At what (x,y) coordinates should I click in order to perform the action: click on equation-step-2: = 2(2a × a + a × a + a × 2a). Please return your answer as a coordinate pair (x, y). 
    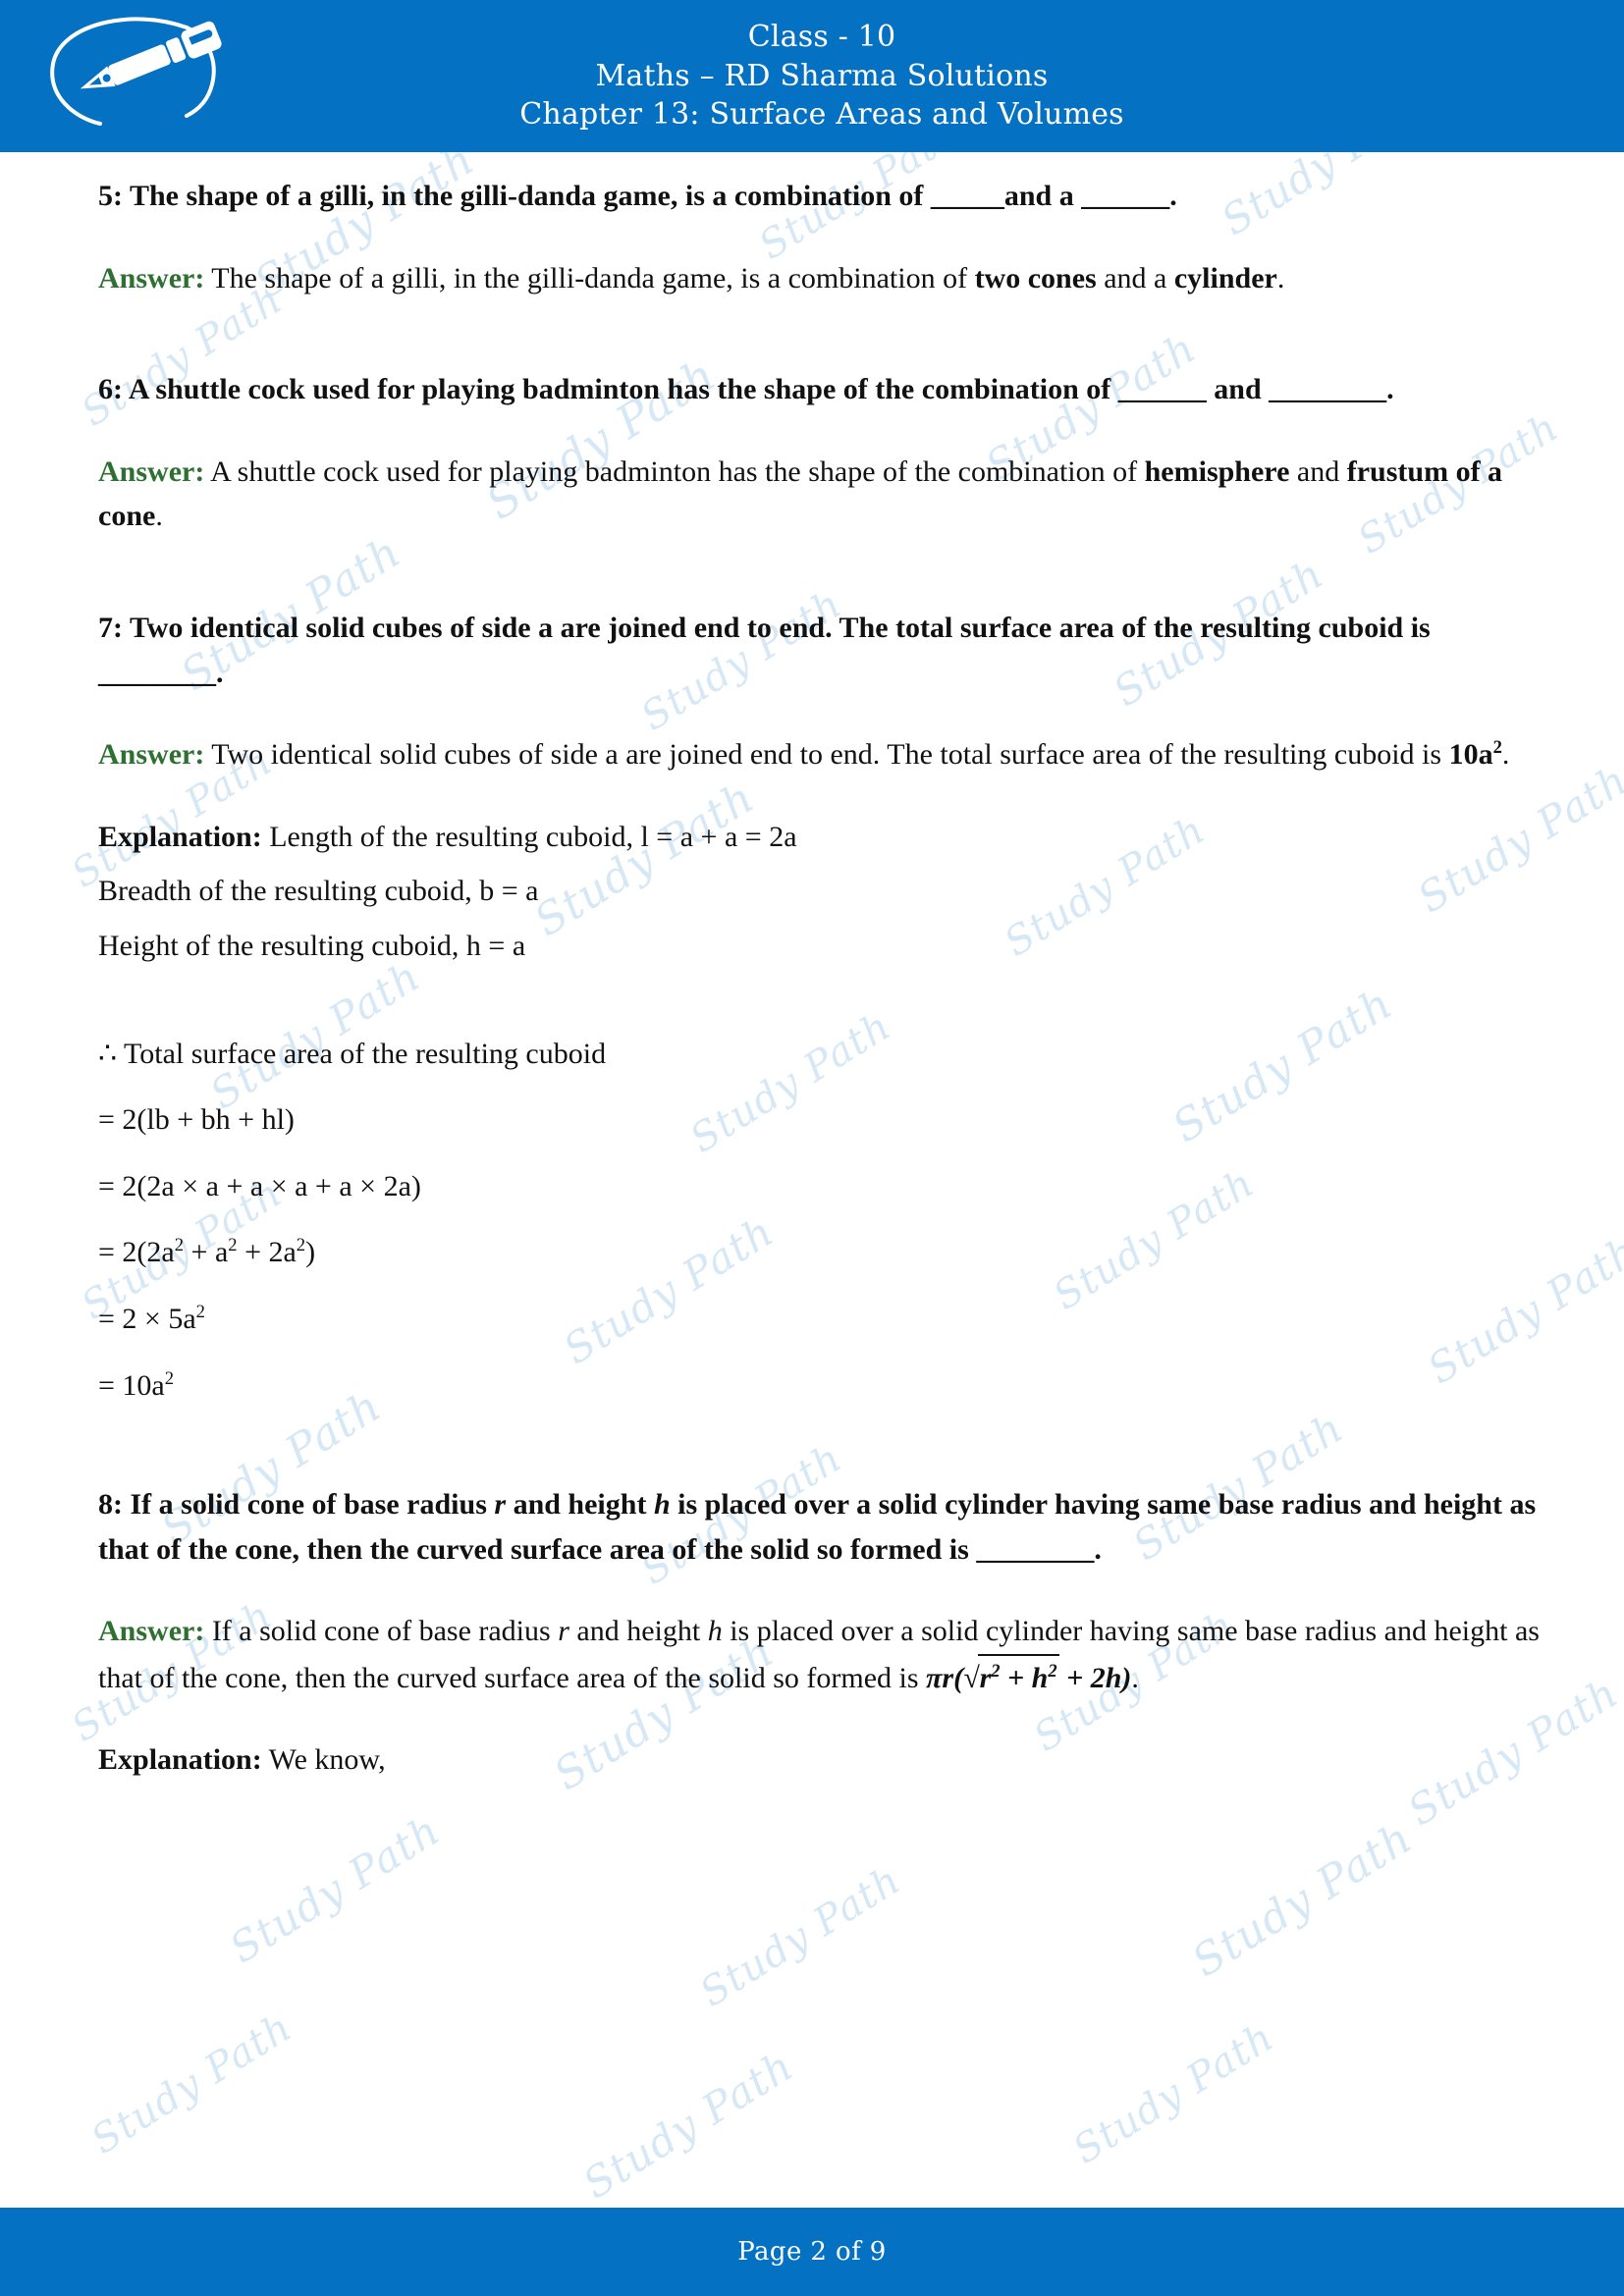
    Looking at the image, I should click on (259, 1185).